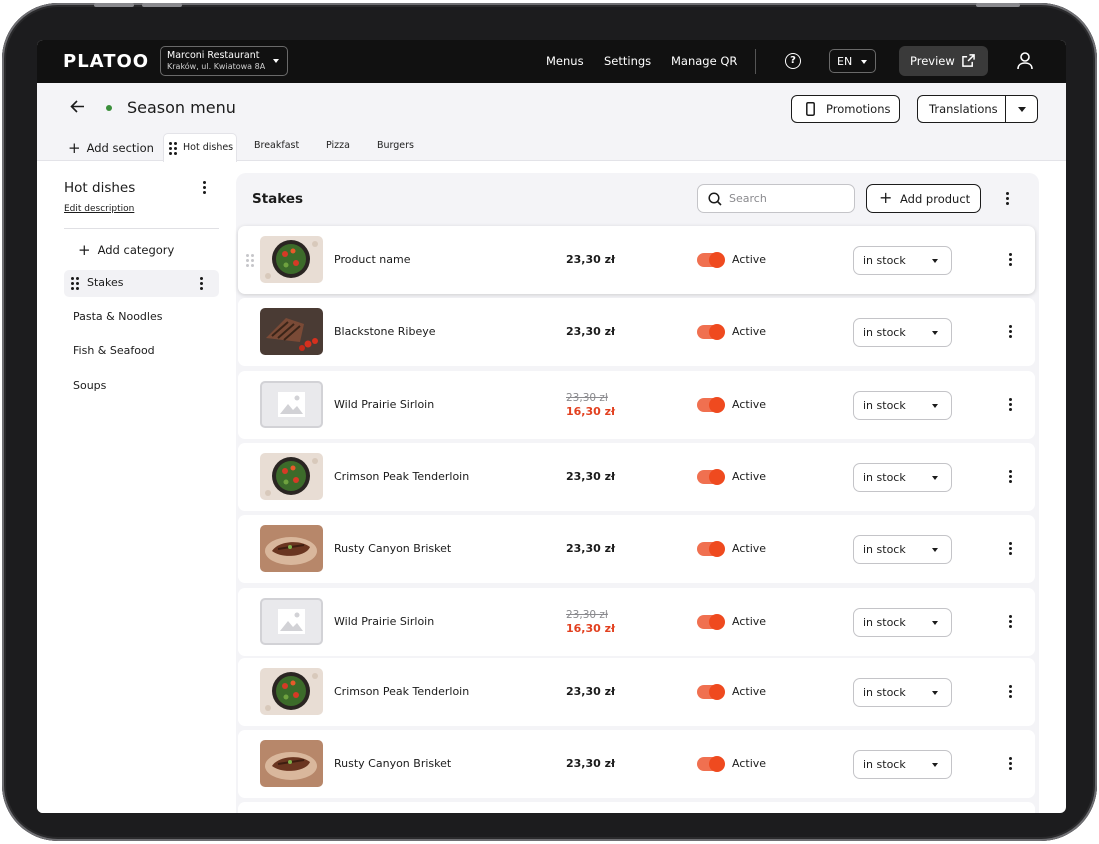 The width and height of the screenshot is (1099, 844). What do you see at coordinates (636, 260) in the screenshot?
I see `table-row: Product name 23,30 zł Active in stock` at bounding box center [636, 260].